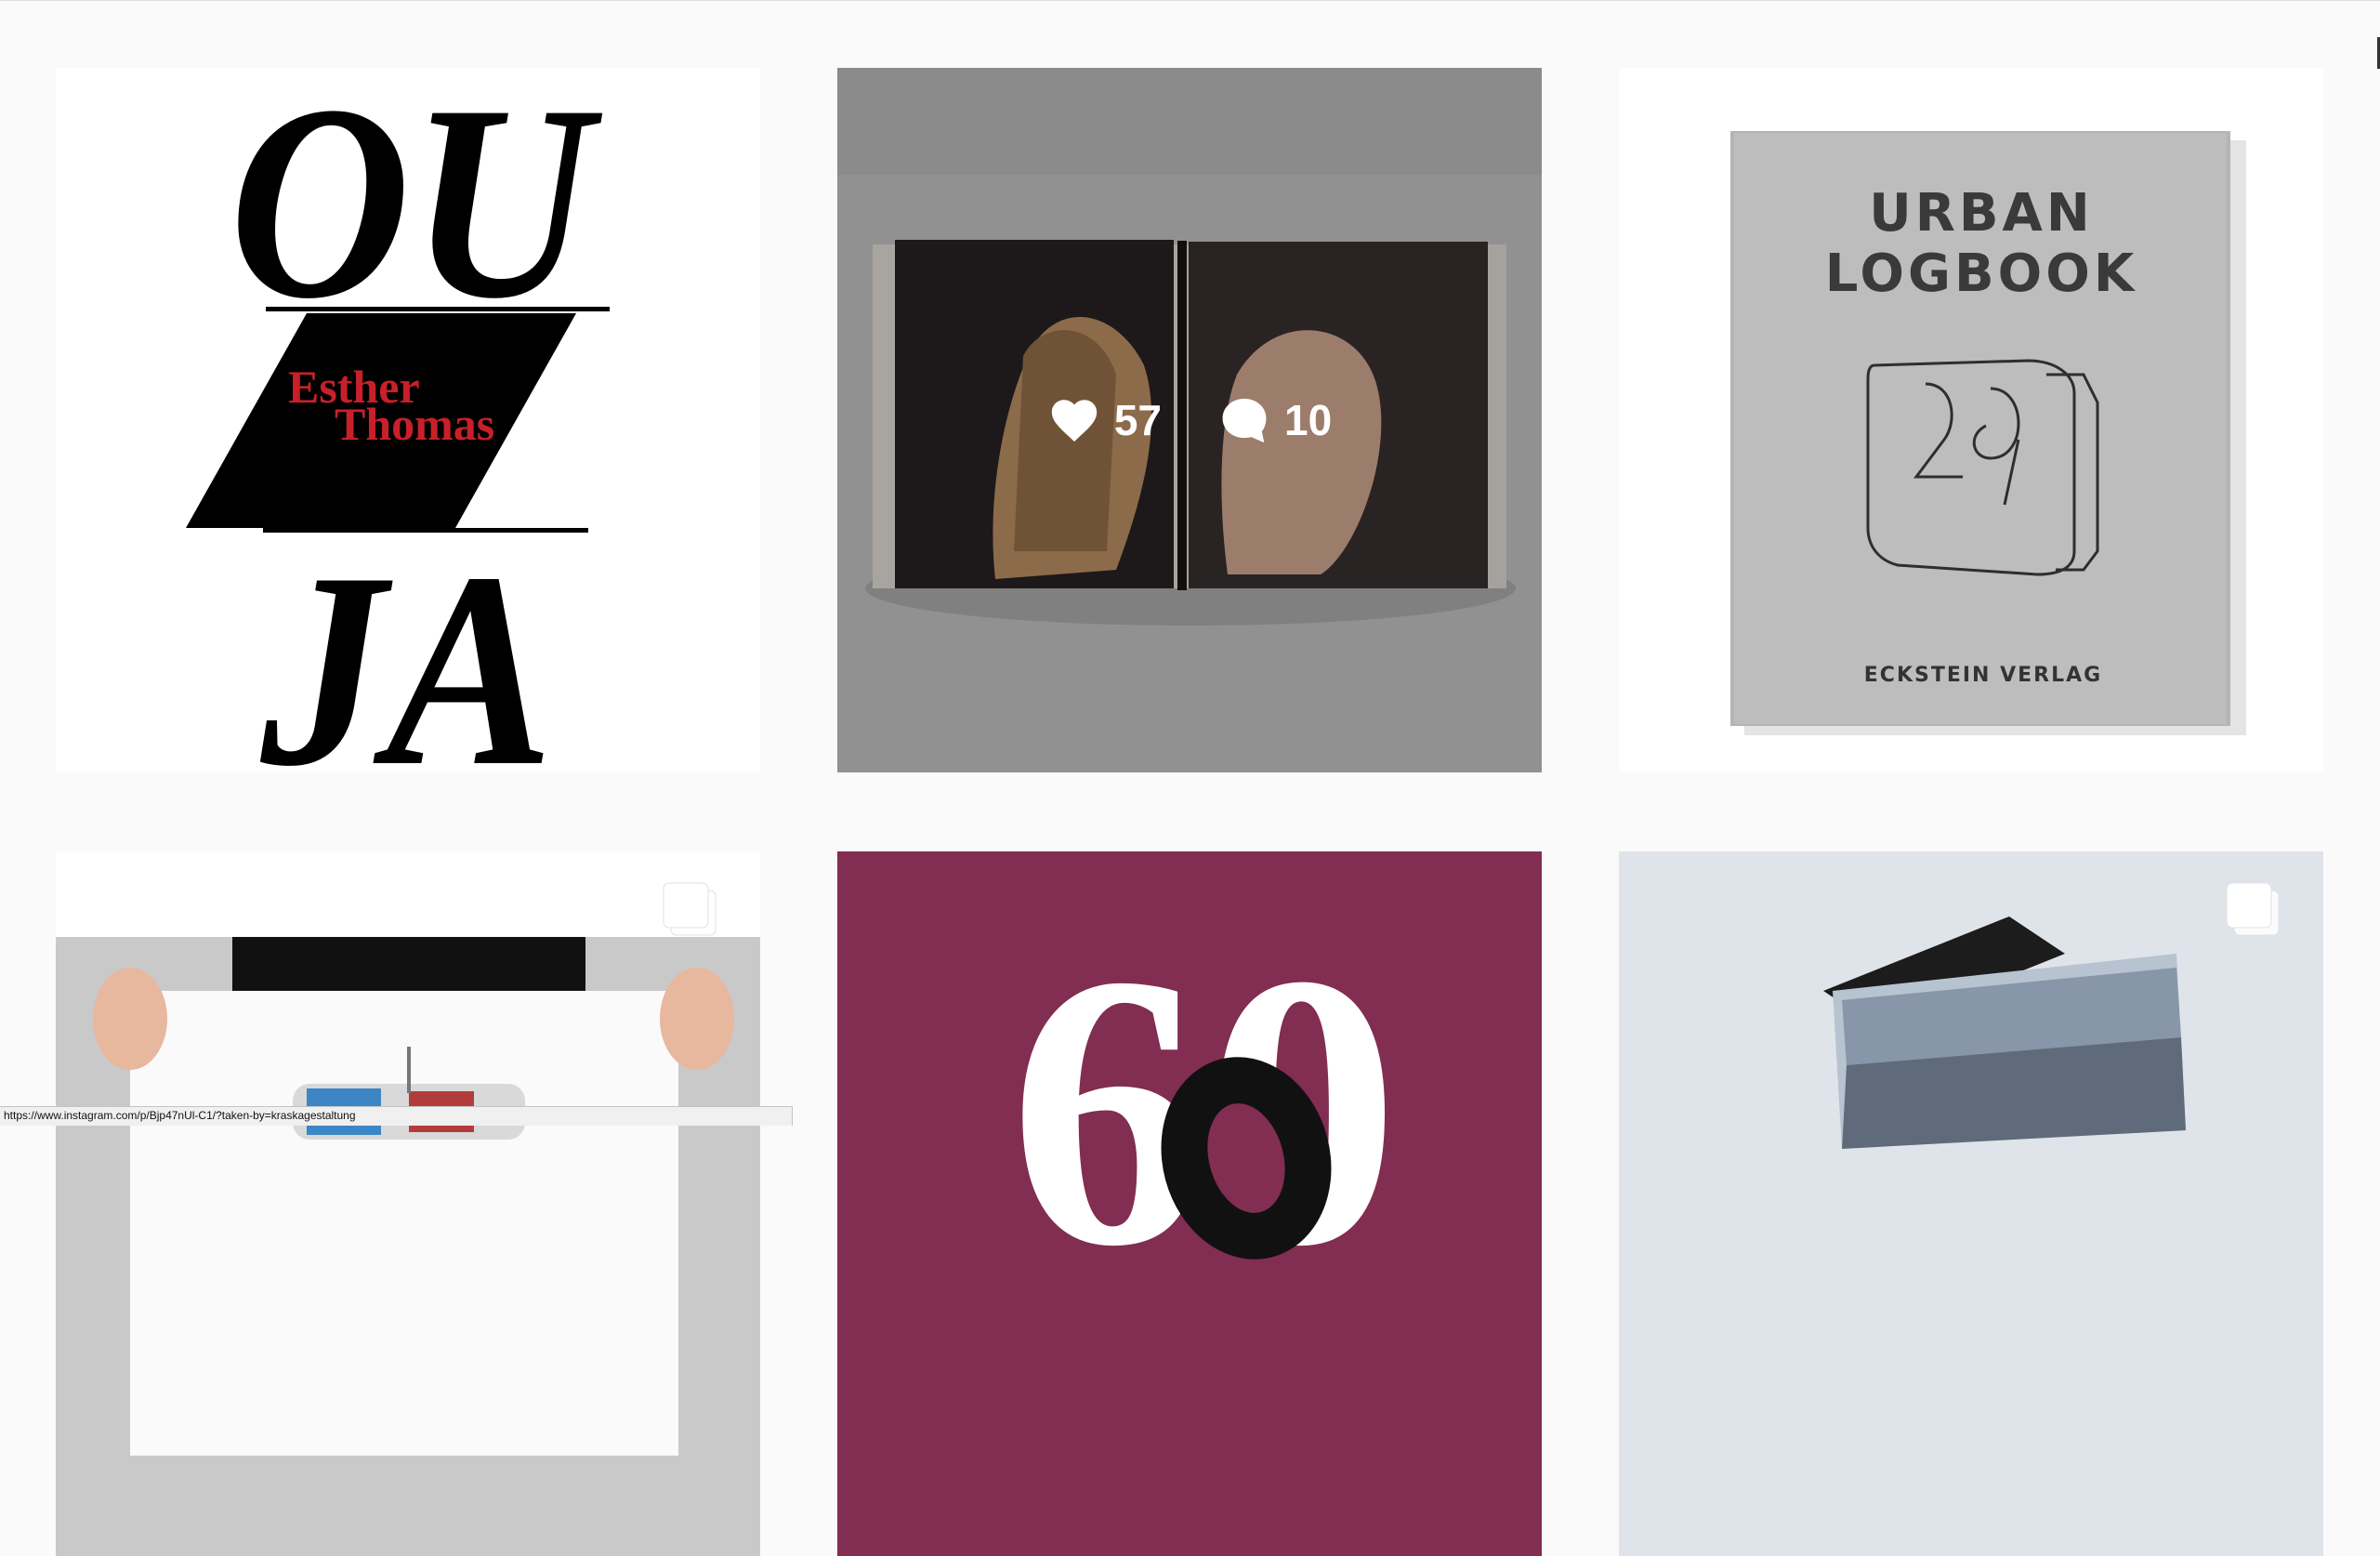 This screenshot has height=1556, width=2380. What do you see at coordinates (1274, 420) in the screenshot?
I see `comments-stat: 10` at bounding box center [1274, 420].